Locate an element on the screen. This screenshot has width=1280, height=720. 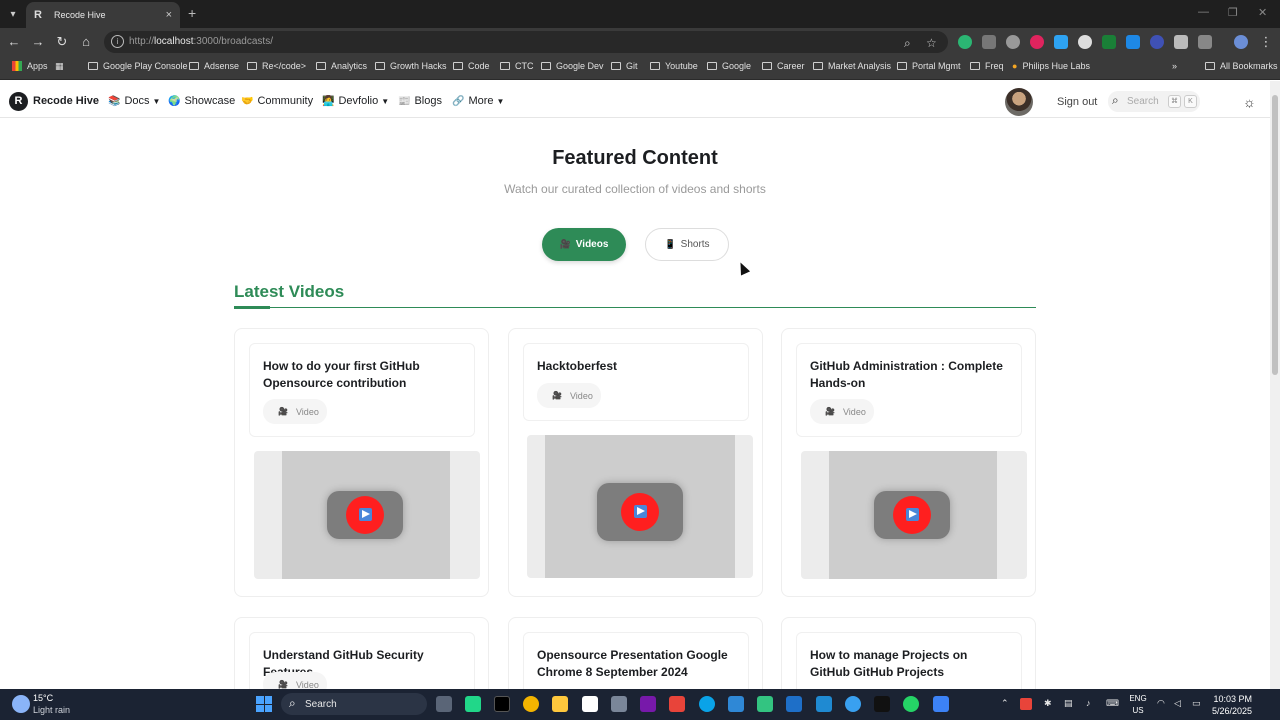
weather-description: Light rain is located at coordinates (51, 710).